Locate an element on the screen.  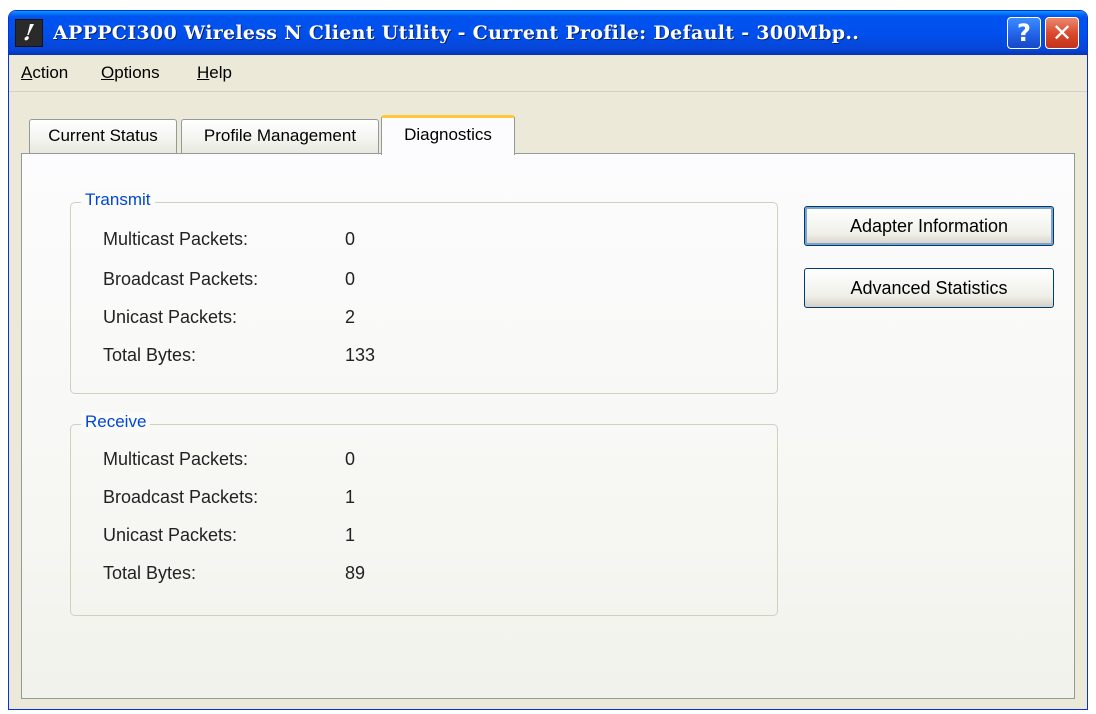
receive-unicast-value: 1 is located at coordinates (350, 535).